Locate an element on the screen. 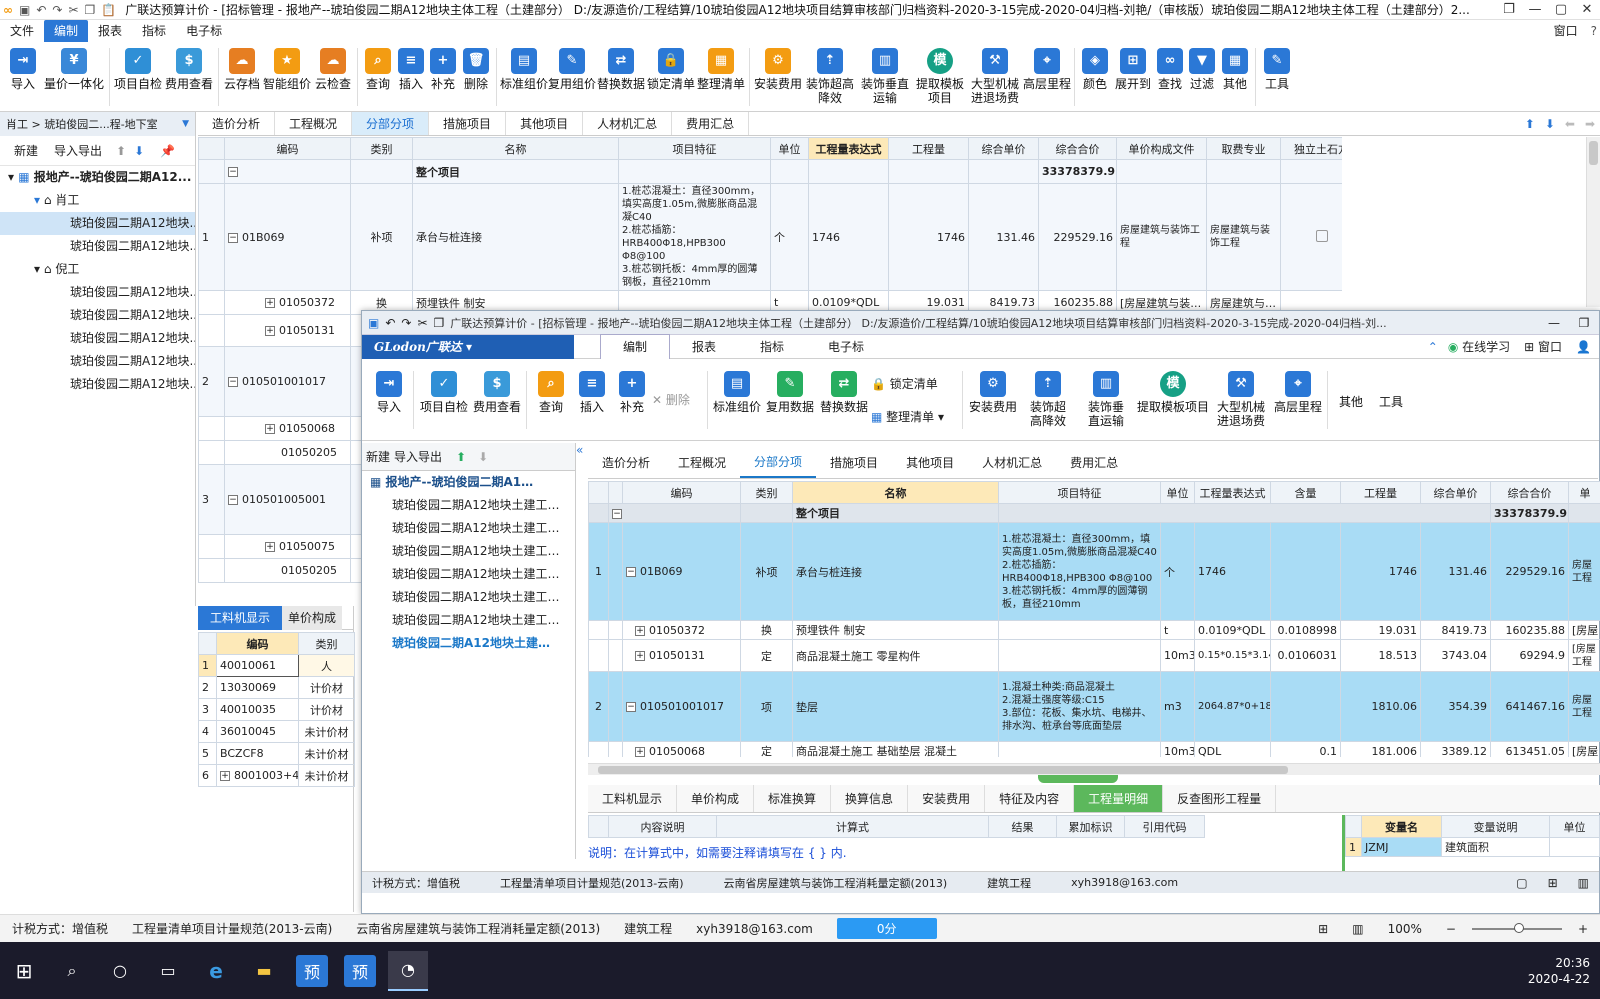  inner-menu-ebid: 电子标 is located at coordinates (846, 347).